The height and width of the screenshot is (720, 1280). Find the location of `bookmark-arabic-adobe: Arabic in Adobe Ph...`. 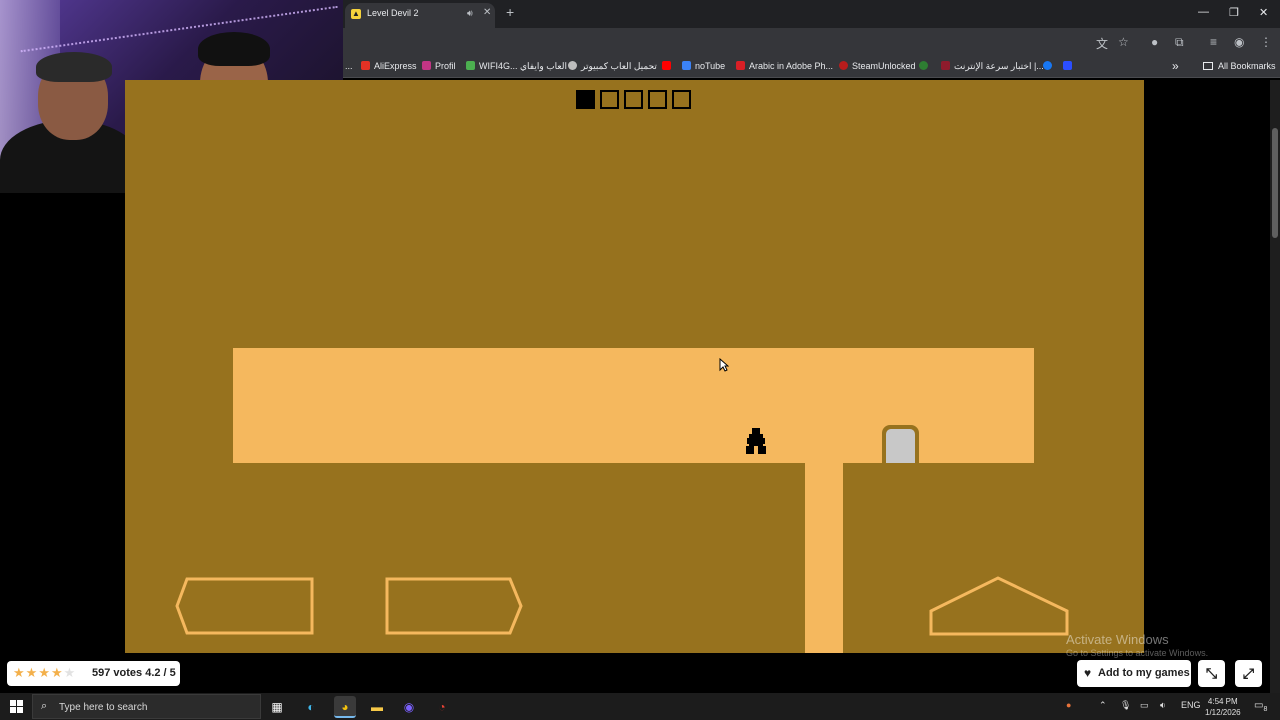

bookmark-arabic-adobe: Arabic in Adobe Ph... is located at coordinates (784, 66).